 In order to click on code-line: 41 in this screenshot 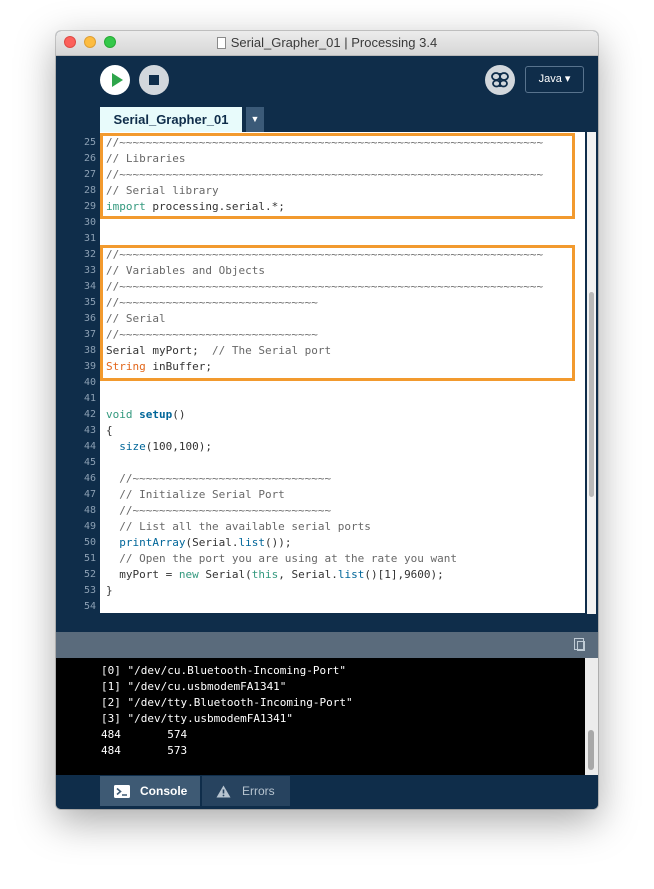, I will do `click(320, 399)`.